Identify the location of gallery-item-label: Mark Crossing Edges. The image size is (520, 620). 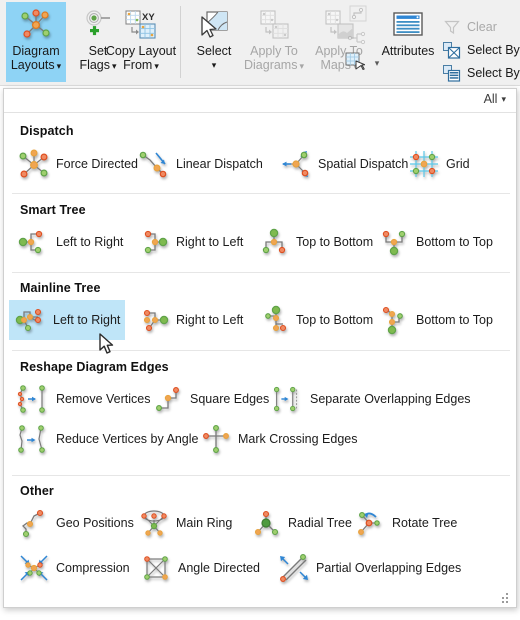
(298, 439).